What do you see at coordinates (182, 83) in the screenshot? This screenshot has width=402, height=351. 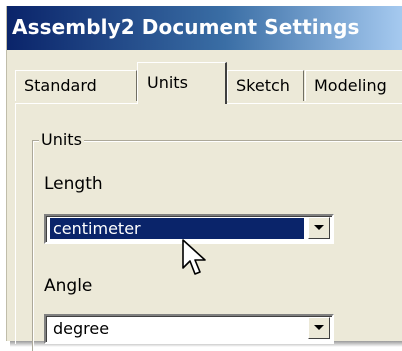 I see `tab-units: Units` at bounding box center [182, 83].